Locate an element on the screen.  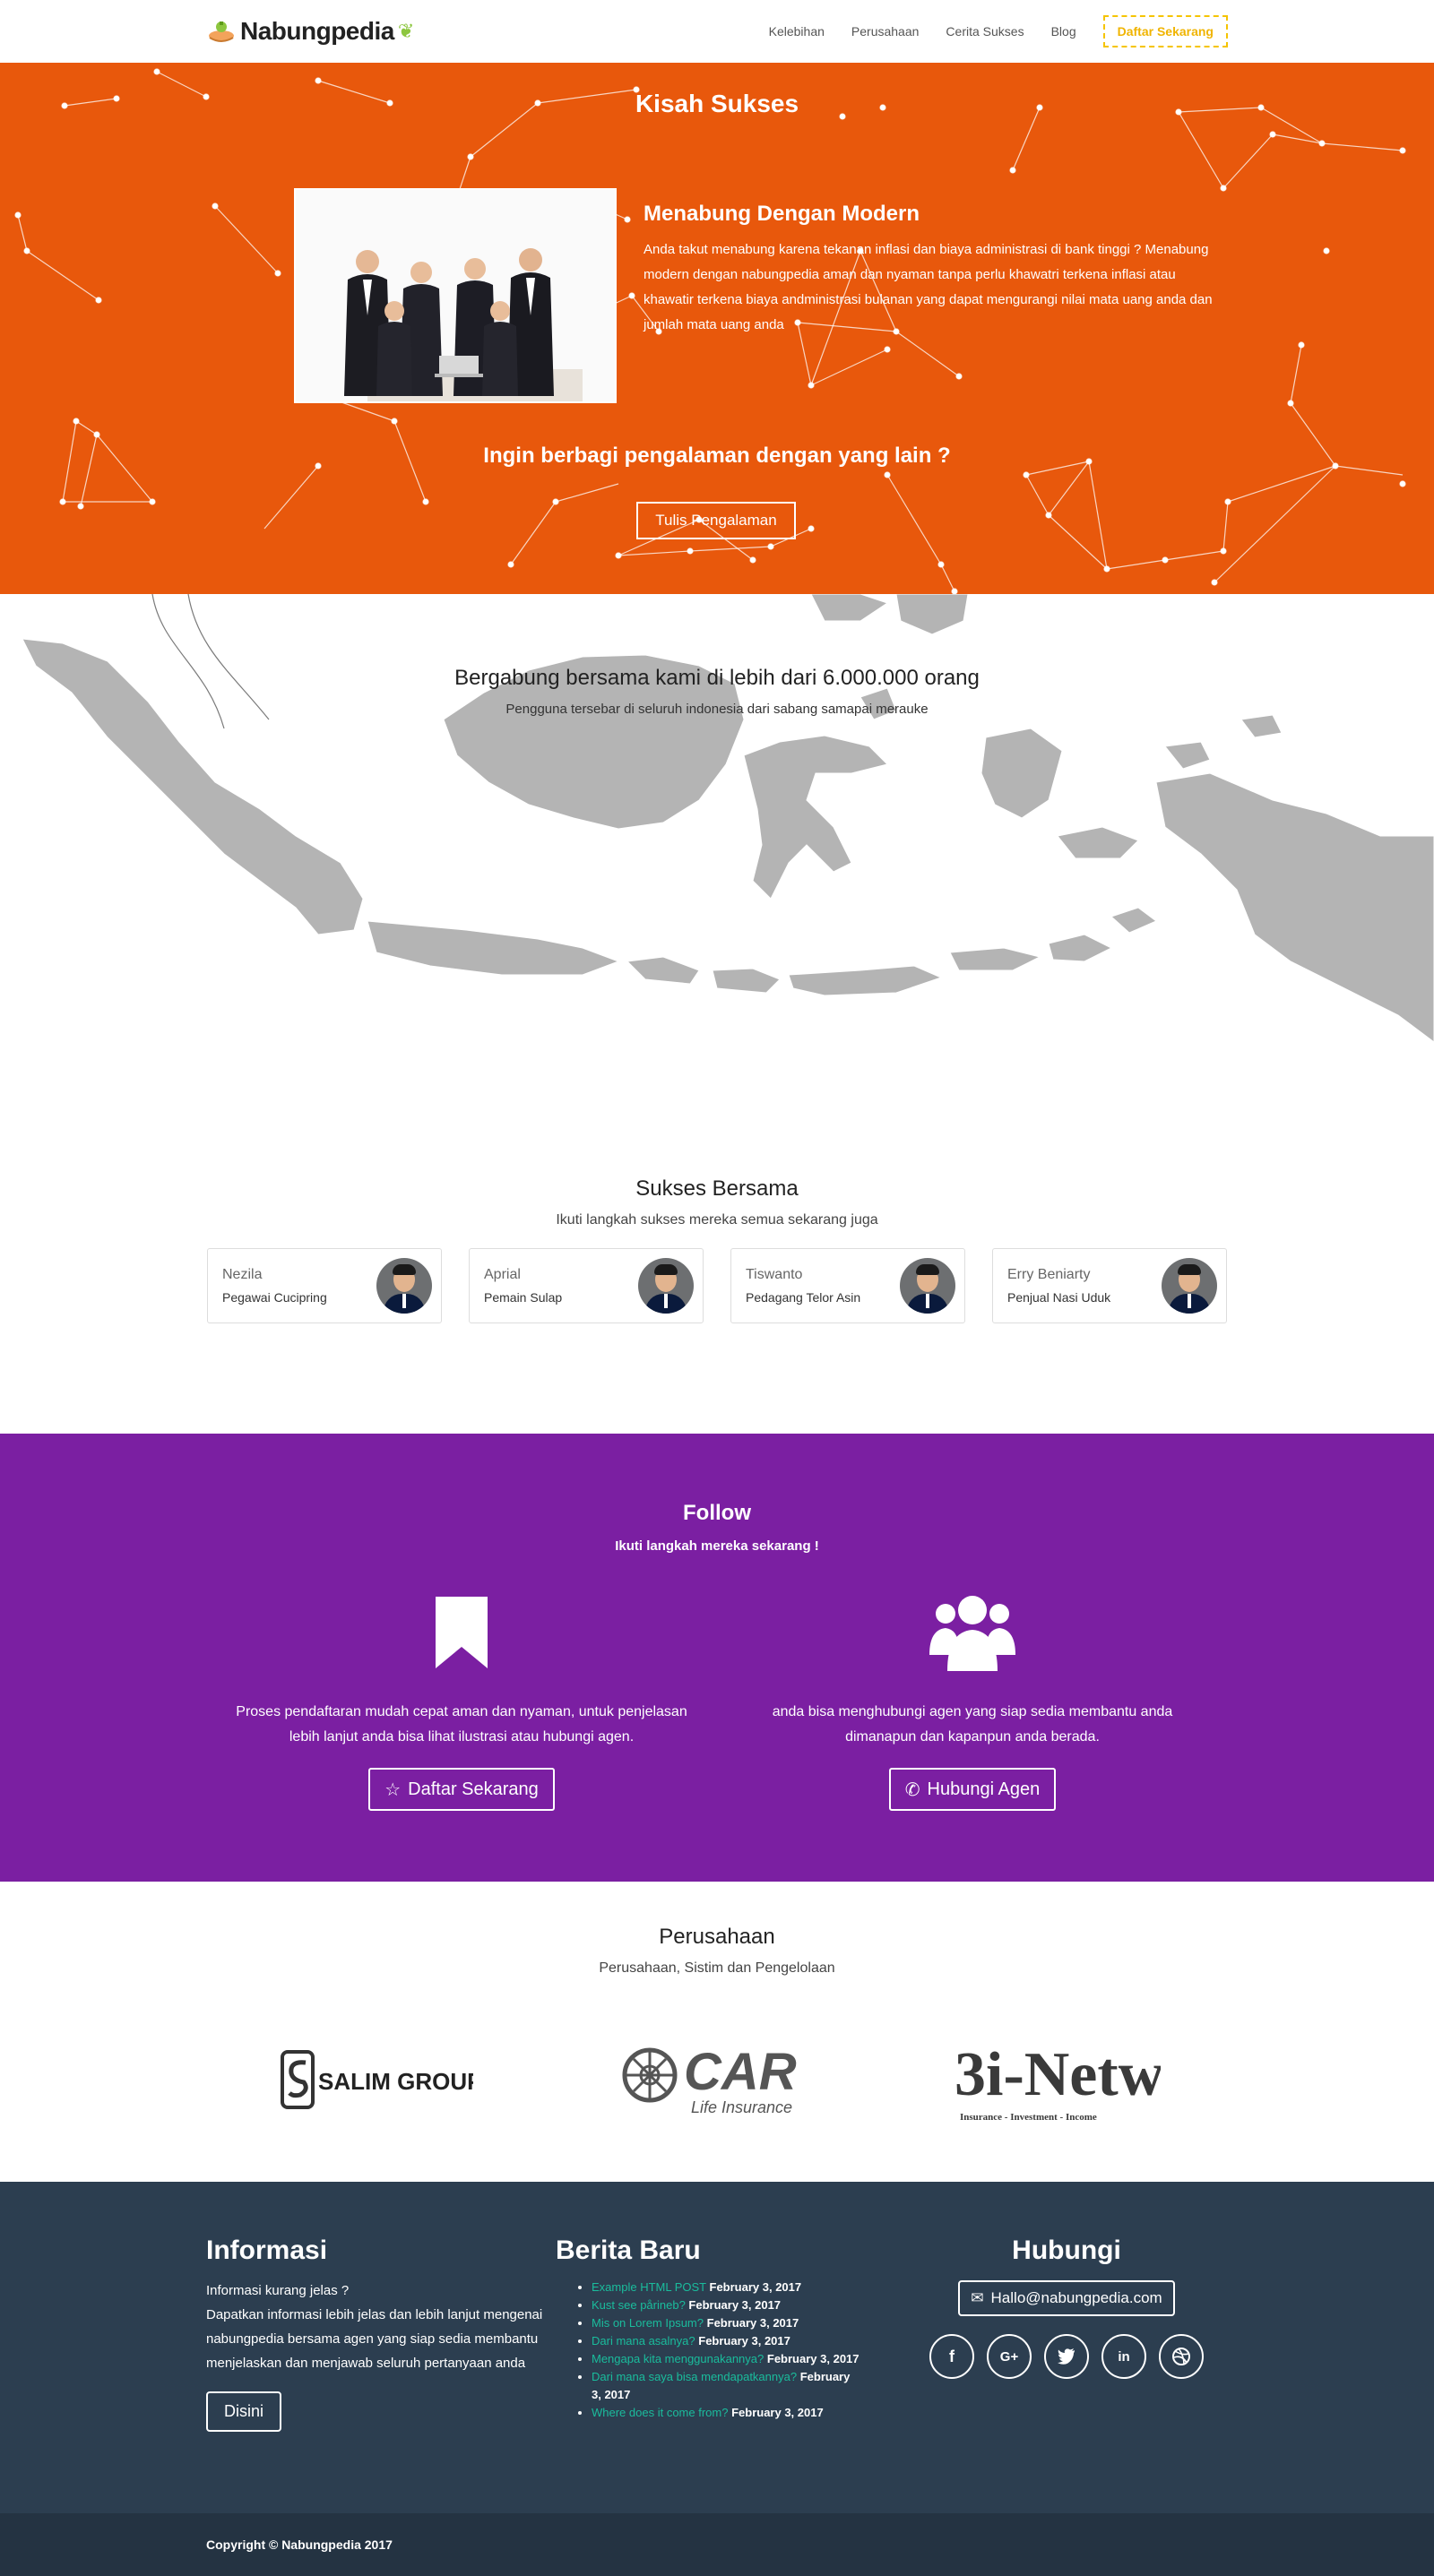
person-name: Nezila is located at coordinates (242, 1274).